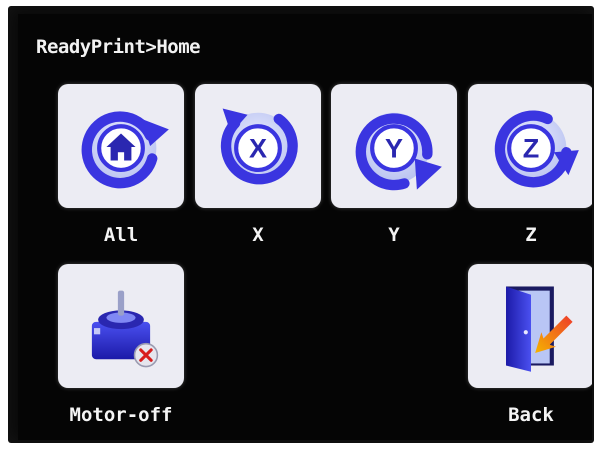 Image resolution: width=602 pixels, height=449 pixels. What do you see at coordinates (394, 235) in the screenshot?
I see `home-y-label: Y` at bounding box center [394, 235].